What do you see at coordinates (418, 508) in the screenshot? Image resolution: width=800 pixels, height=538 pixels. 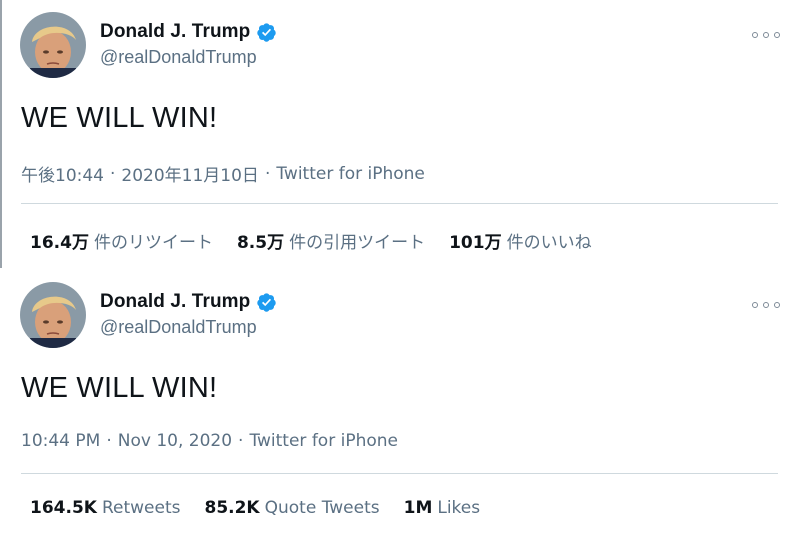 I see `likes-count: 1M` at bounding box center [418, 508].